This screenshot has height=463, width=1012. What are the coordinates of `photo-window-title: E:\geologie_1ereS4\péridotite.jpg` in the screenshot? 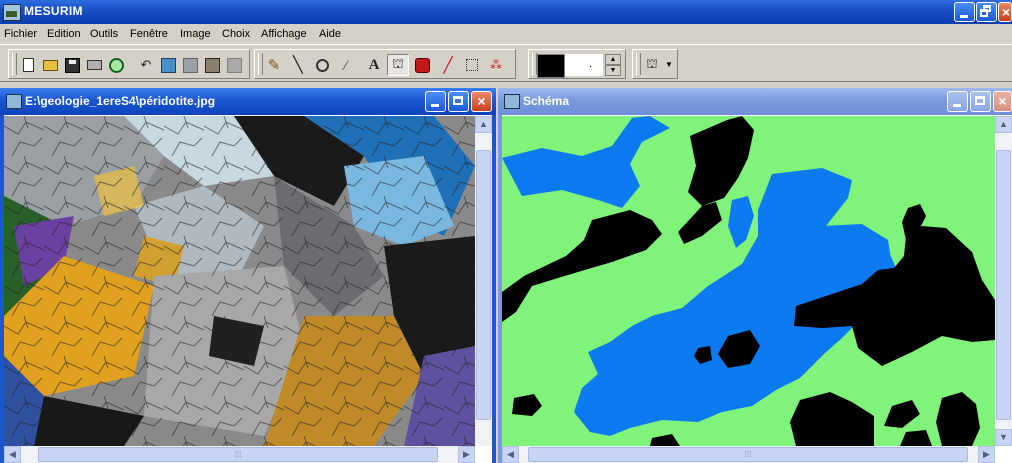 It's located at (120, 101).